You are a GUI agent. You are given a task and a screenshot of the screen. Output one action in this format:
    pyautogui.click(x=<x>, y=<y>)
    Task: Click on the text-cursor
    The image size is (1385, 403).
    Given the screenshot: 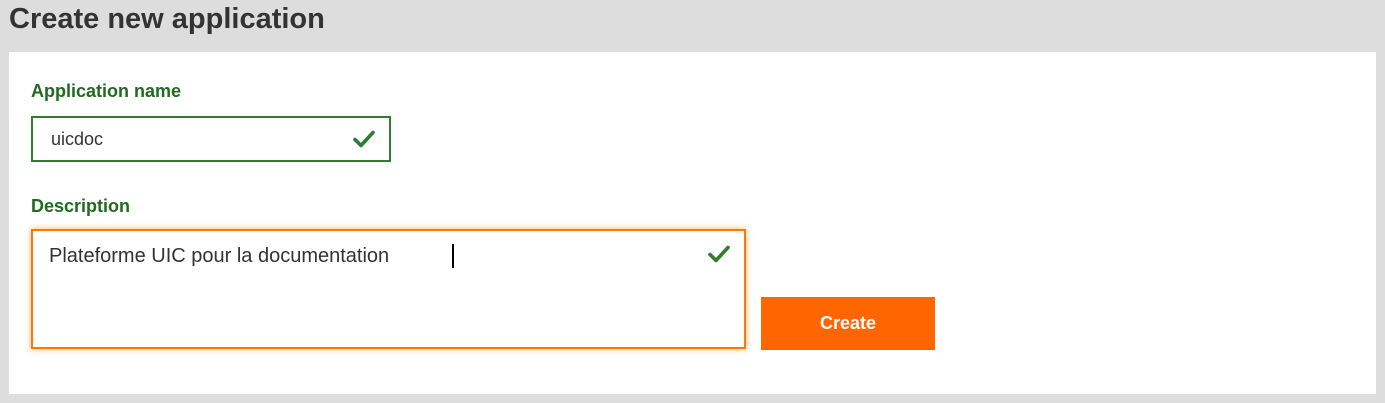 What is the action you would take?
    pyautogui.click(x=453, y=256)
    